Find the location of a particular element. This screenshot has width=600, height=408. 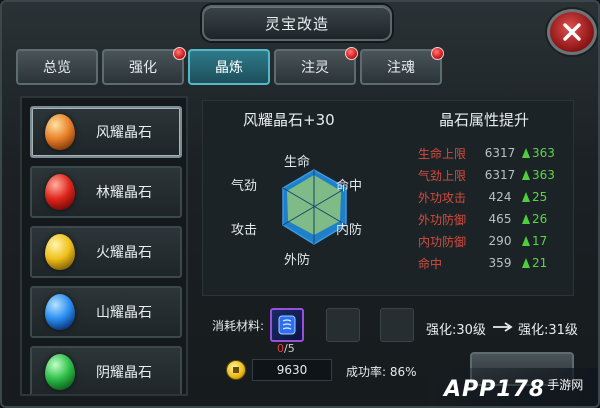

attribute-row: 外功攻击 424 25 is located at coordinates (493, 197).